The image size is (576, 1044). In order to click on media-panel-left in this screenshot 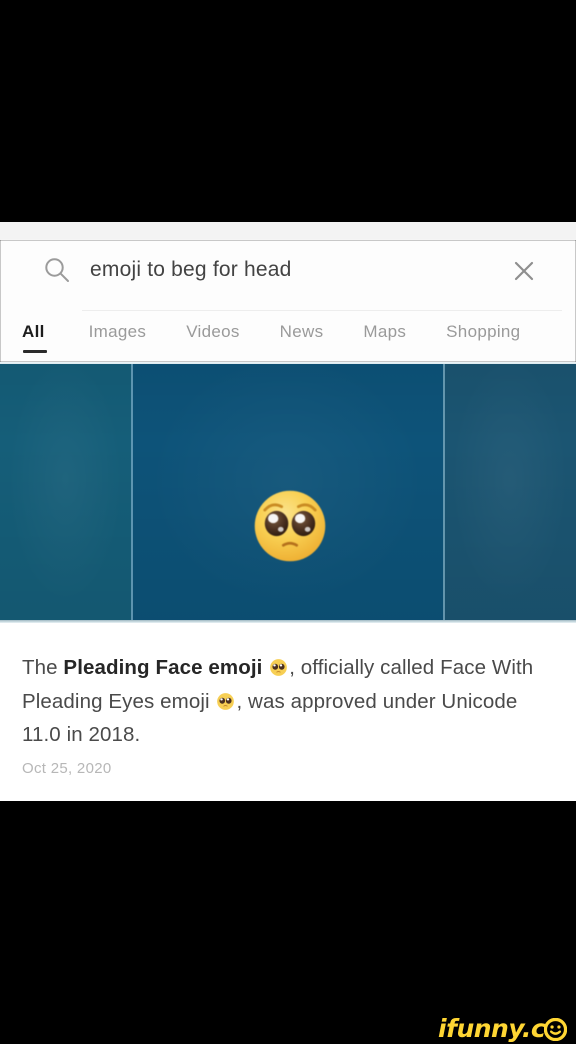, I will do `click(65, 493)`.